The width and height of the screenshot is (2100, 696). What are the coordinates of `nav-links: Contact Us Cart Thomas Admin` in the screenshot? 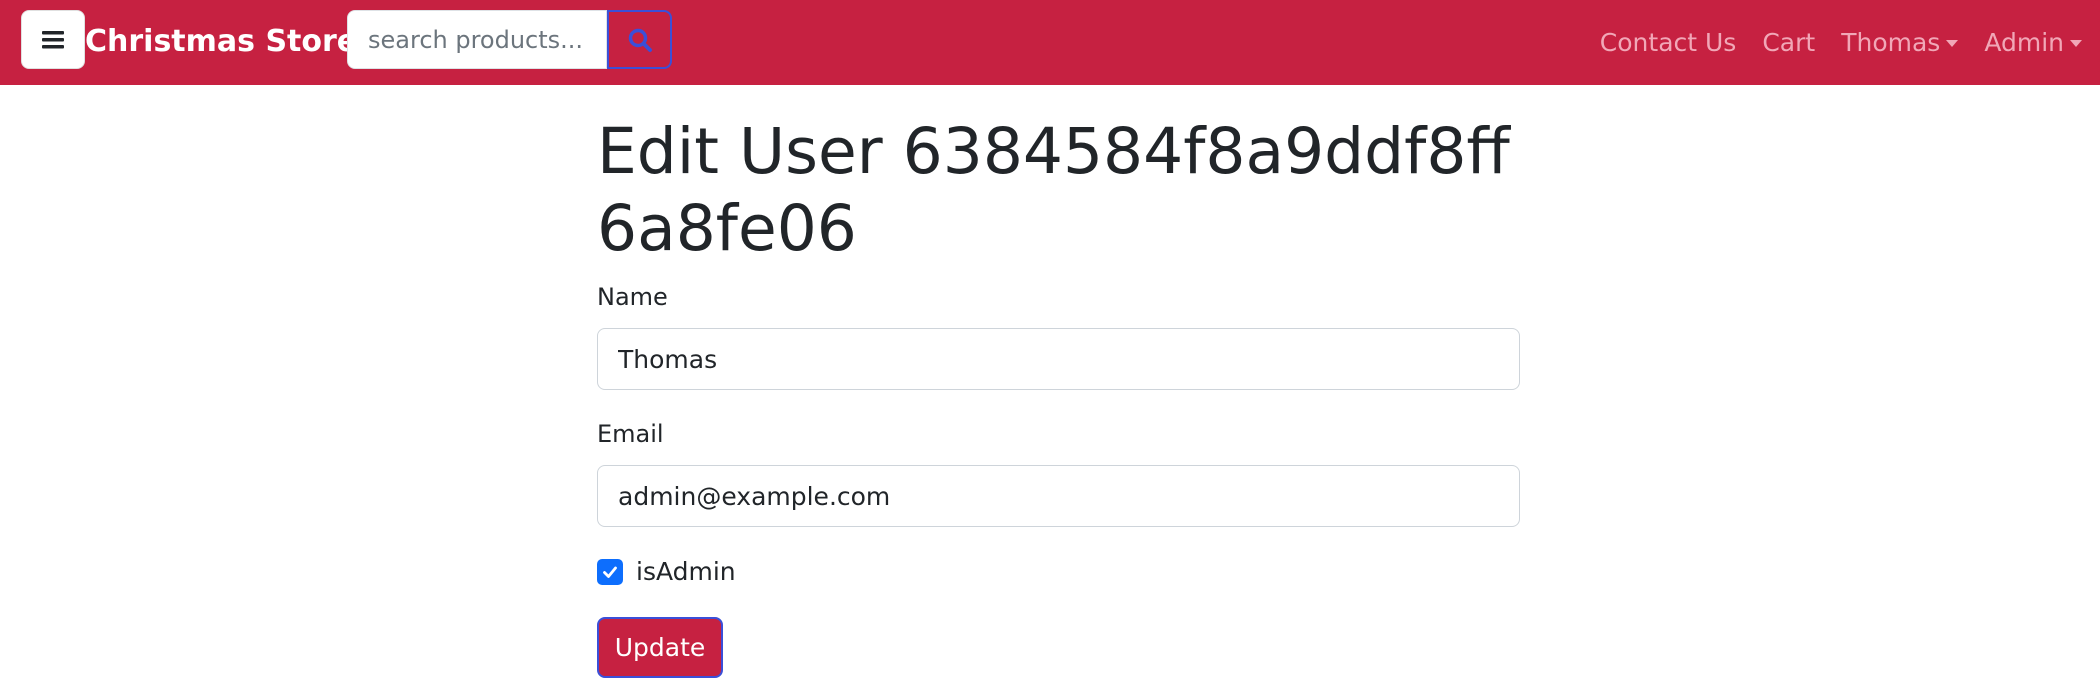 It's located at (1841, 42).